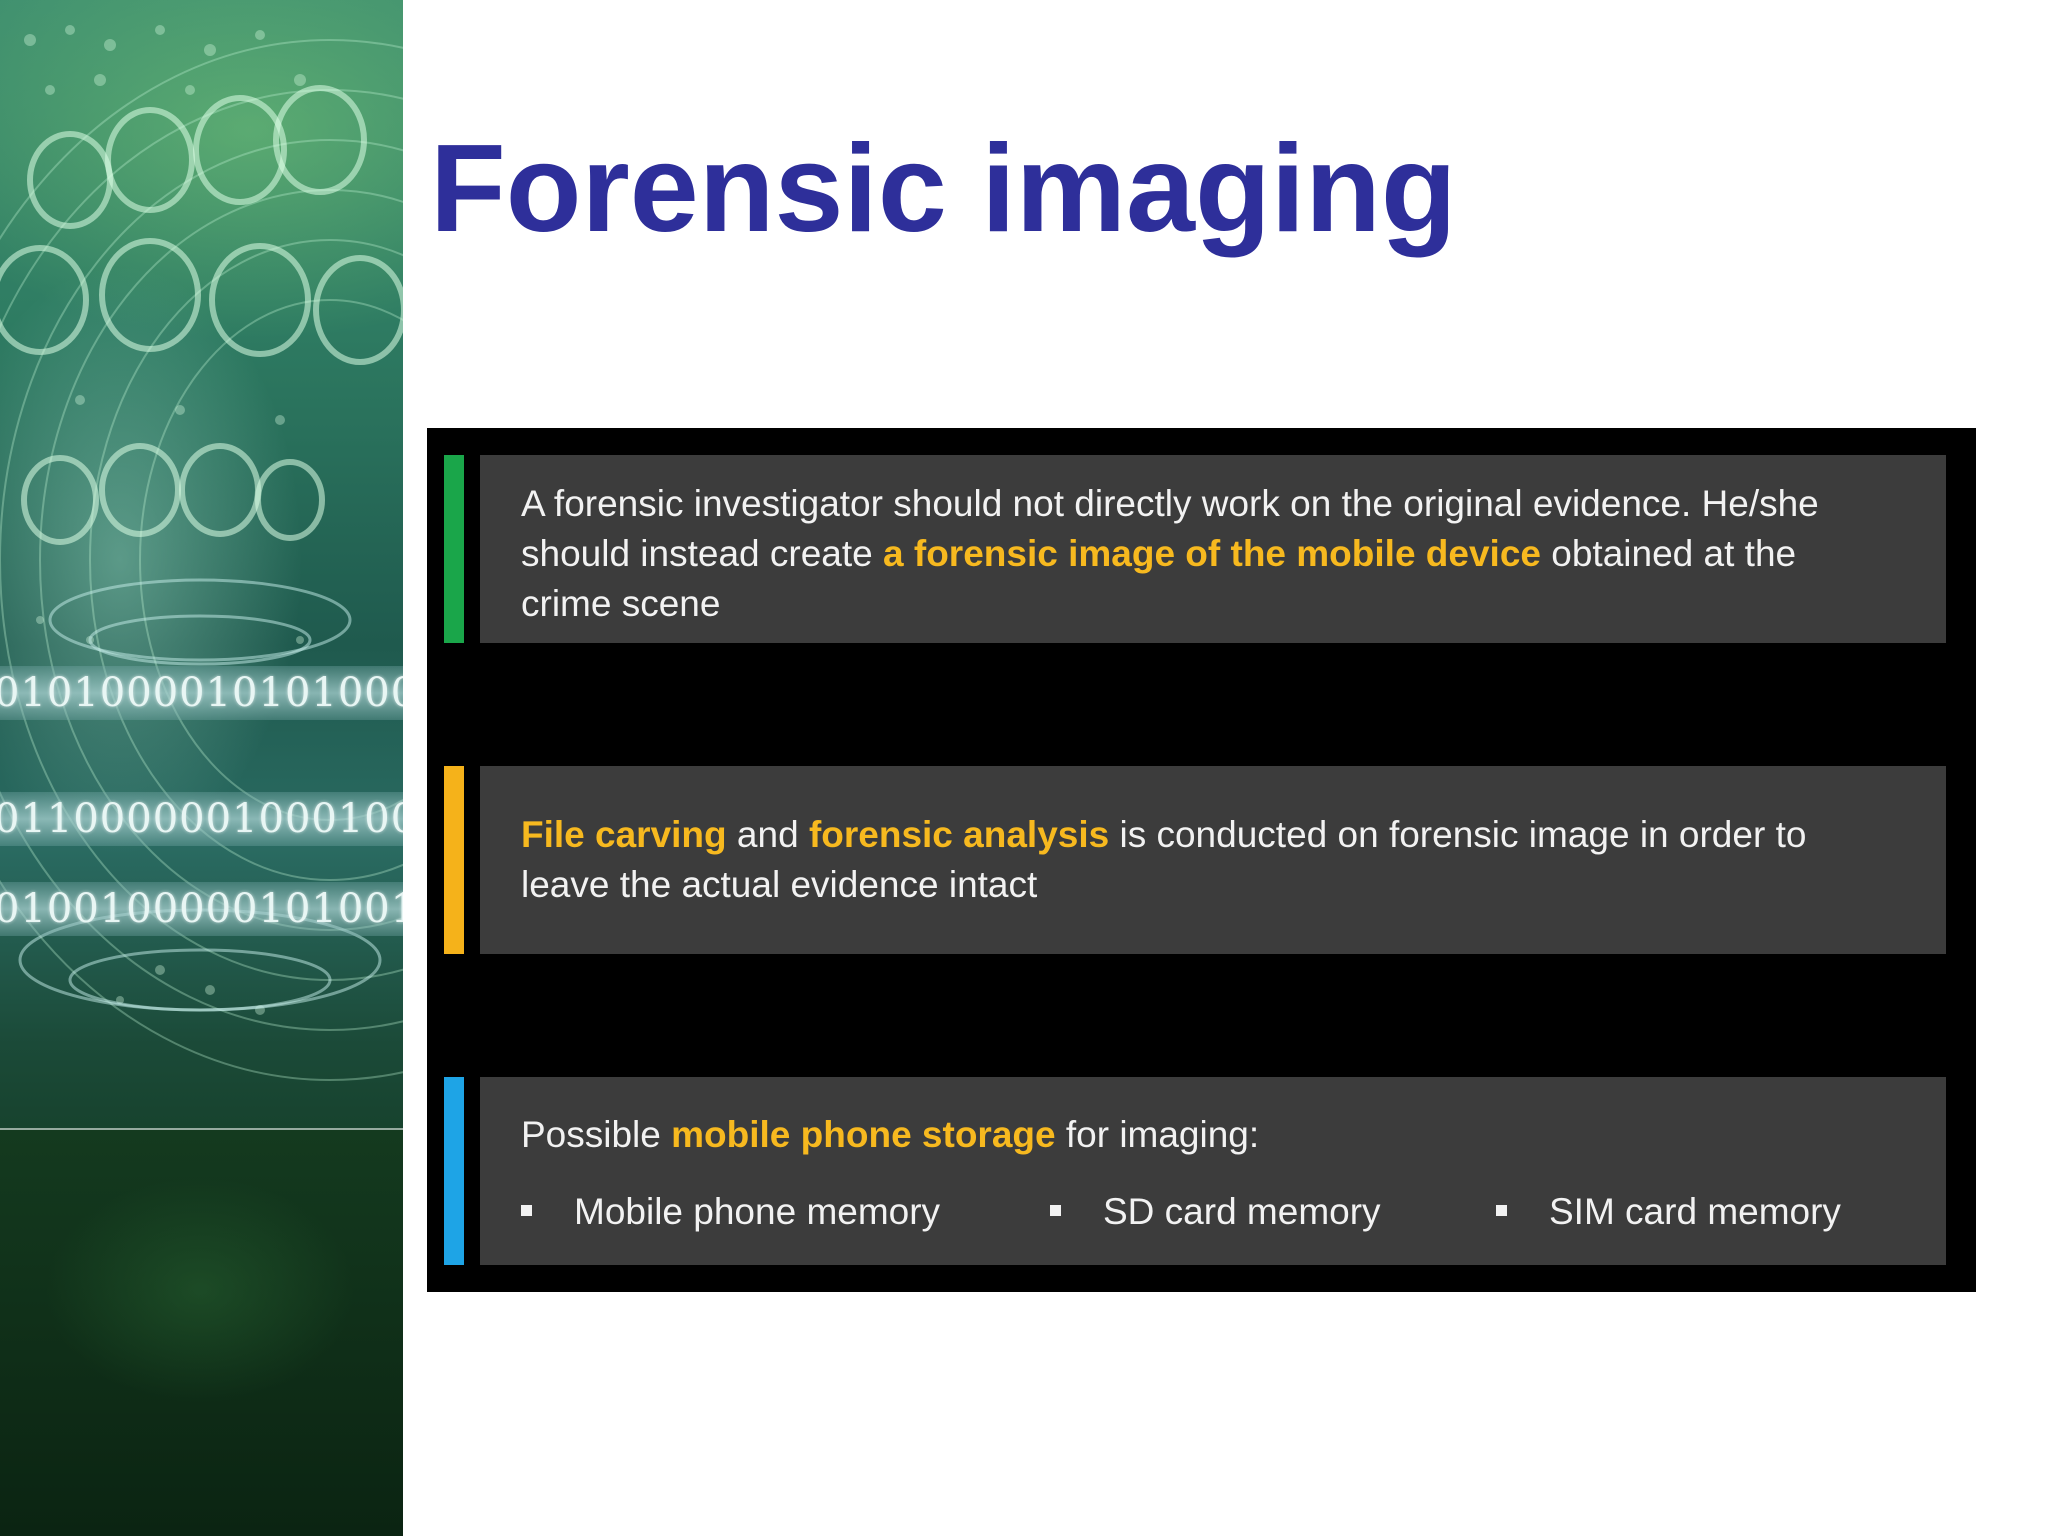 Image resolution: width=2048 pixels, height=1536 pixels. What do you see at coordinates (624, 834) in the screenshot?
I see `card-text-highlight: File carving` at bounding box center [624, 834].